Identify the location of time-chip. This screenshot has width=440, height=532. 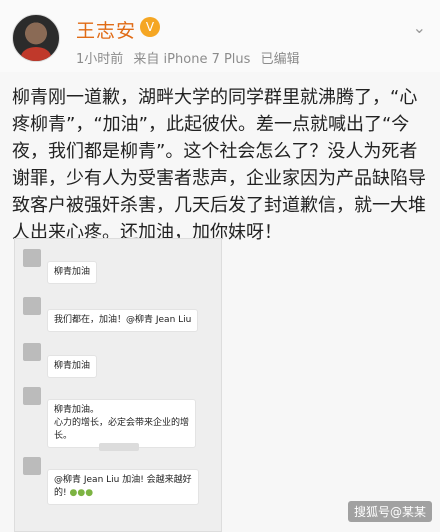
(119, 447).